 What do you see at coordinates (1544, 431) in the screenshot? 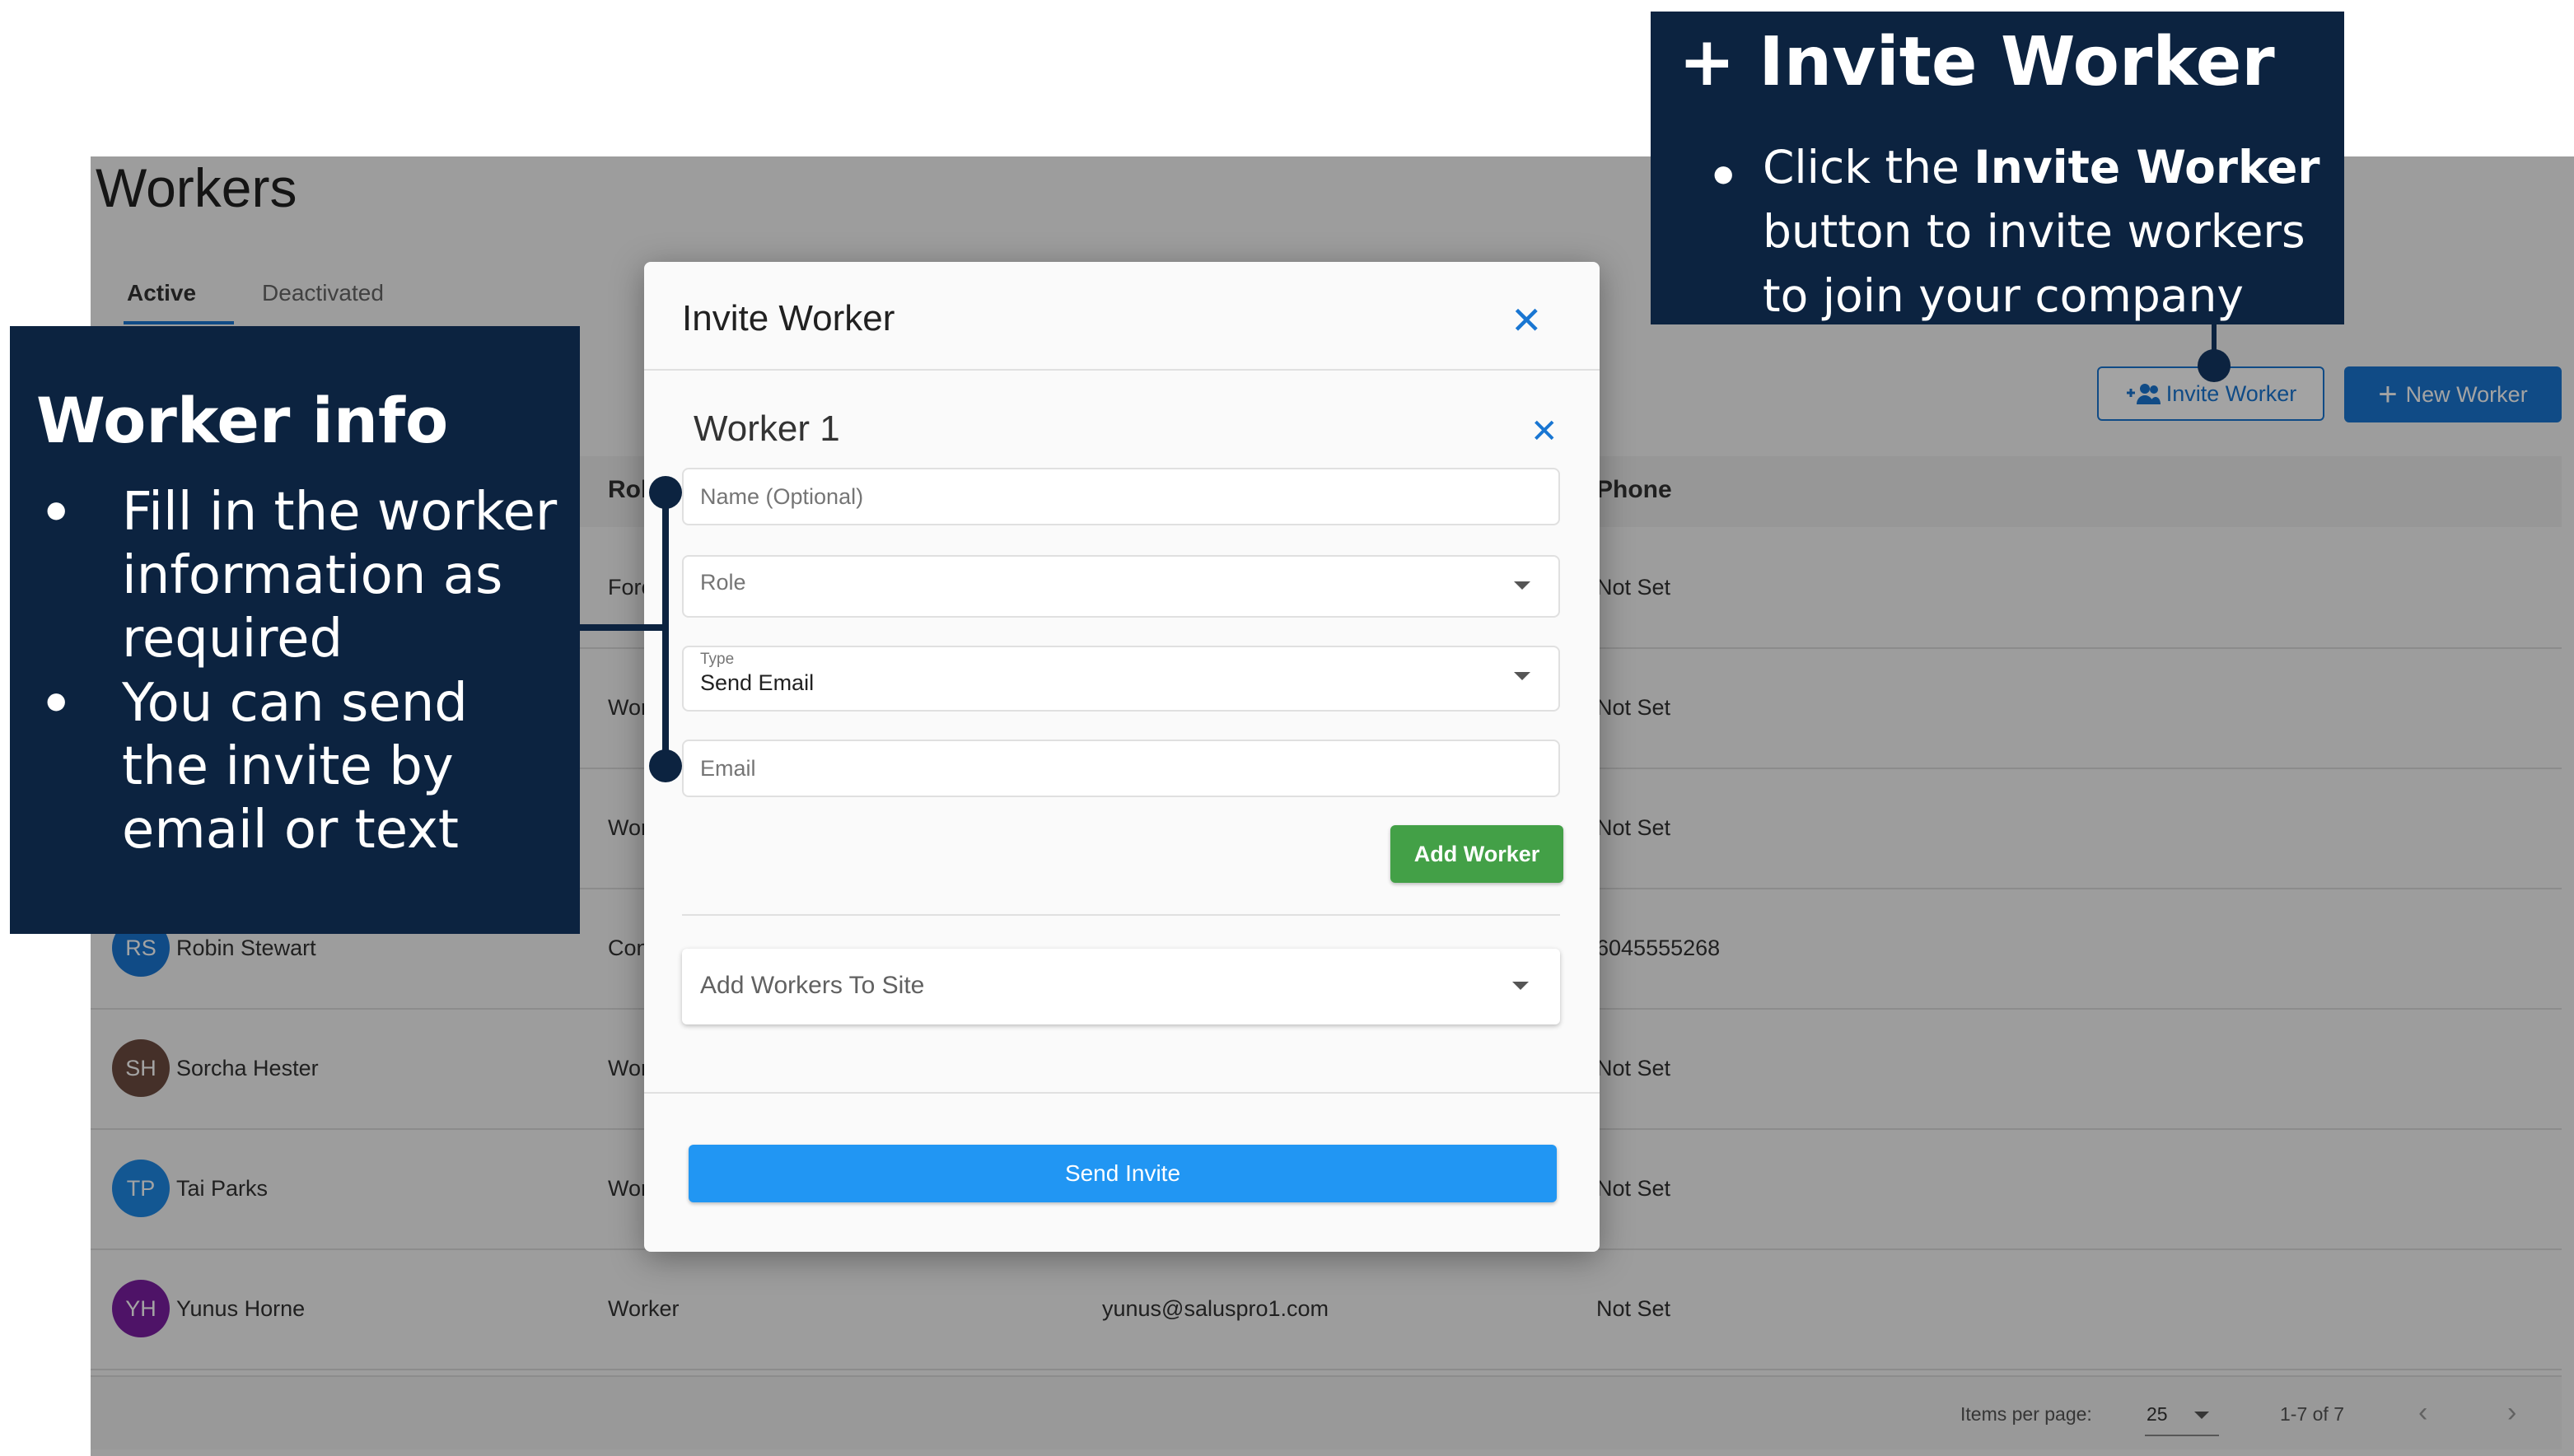
I see `remove-worker-icon: ✕` at bounding box center [1544, 431].